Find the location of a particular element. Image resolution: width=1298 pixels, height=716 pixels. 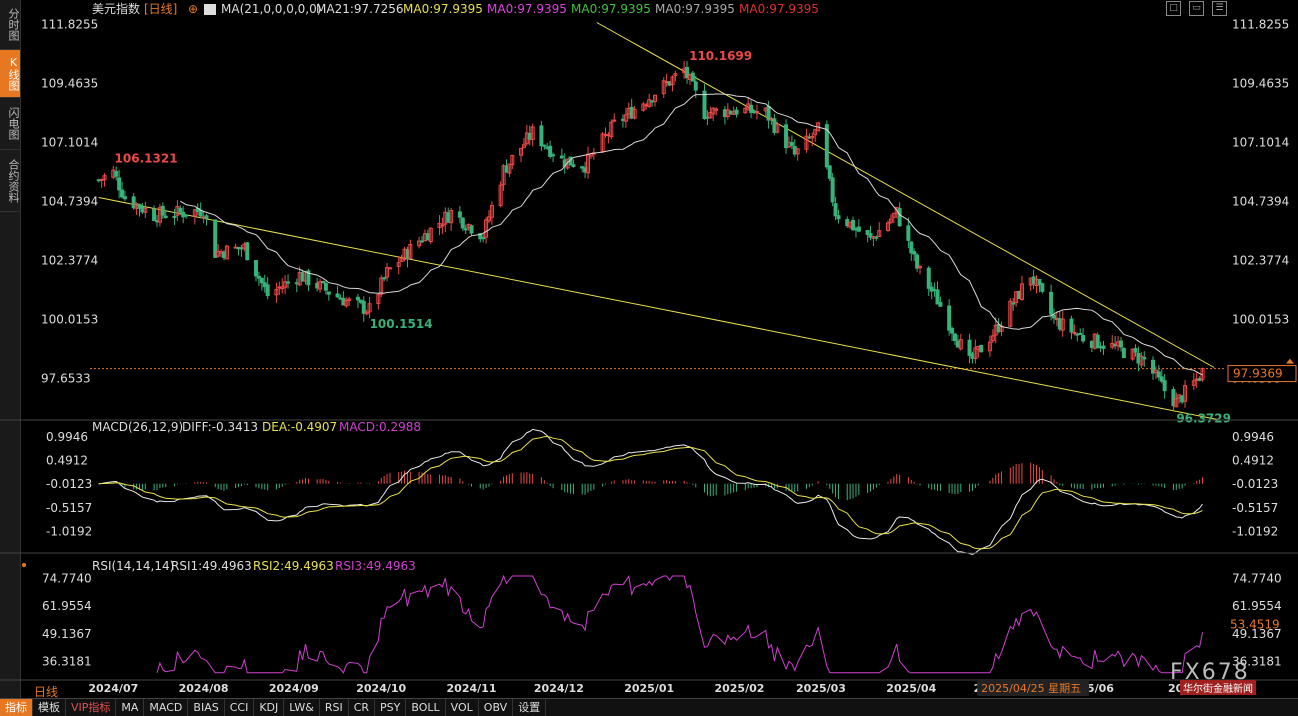

price-annotation-1: 106.1321 is located at coordinates (146, 159).